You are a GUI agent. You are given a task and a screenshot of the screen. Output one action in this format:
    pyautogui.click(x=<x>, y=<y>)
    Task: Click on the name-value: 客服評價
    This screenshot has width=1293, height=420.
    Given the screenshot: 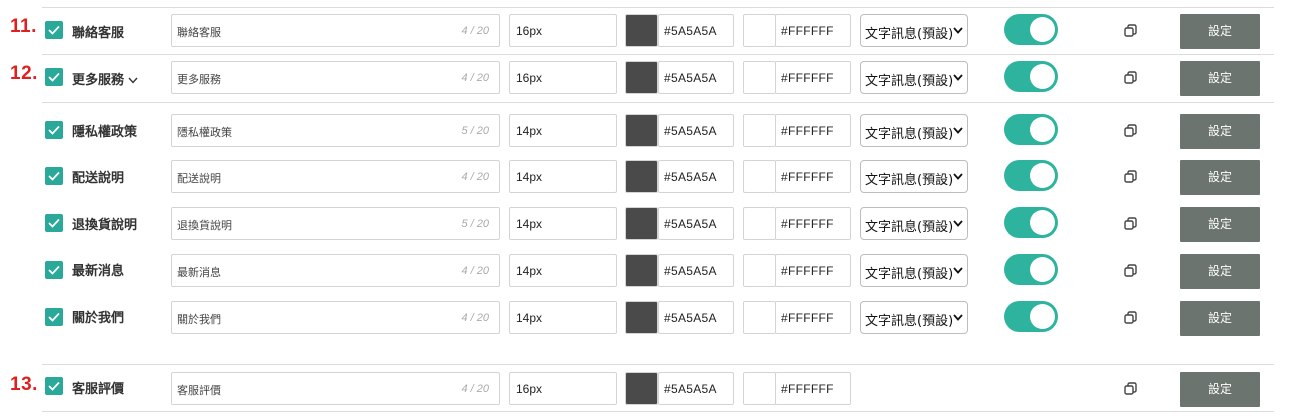 What is the action you would take?
    pyautogui.click(x=199, y=390)
    